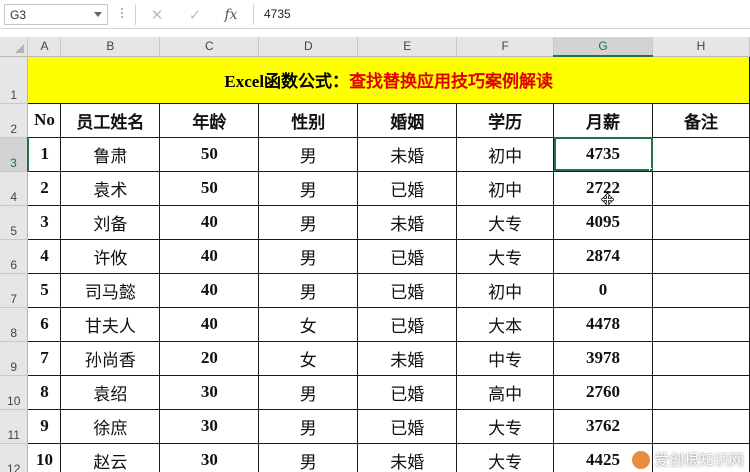 This screenshot has width=750, height=472. What do you see at coordinates (110, 426) in the screenshot?
I see `cell-name: 徐庶` at bounding box center [110, 426].